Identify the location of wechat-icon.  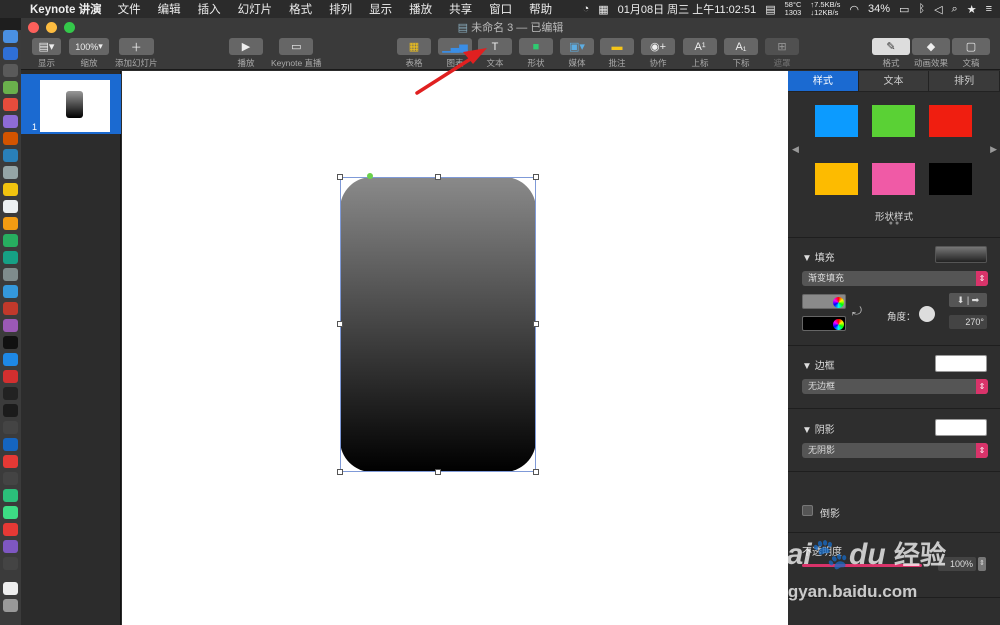
(10, 512).